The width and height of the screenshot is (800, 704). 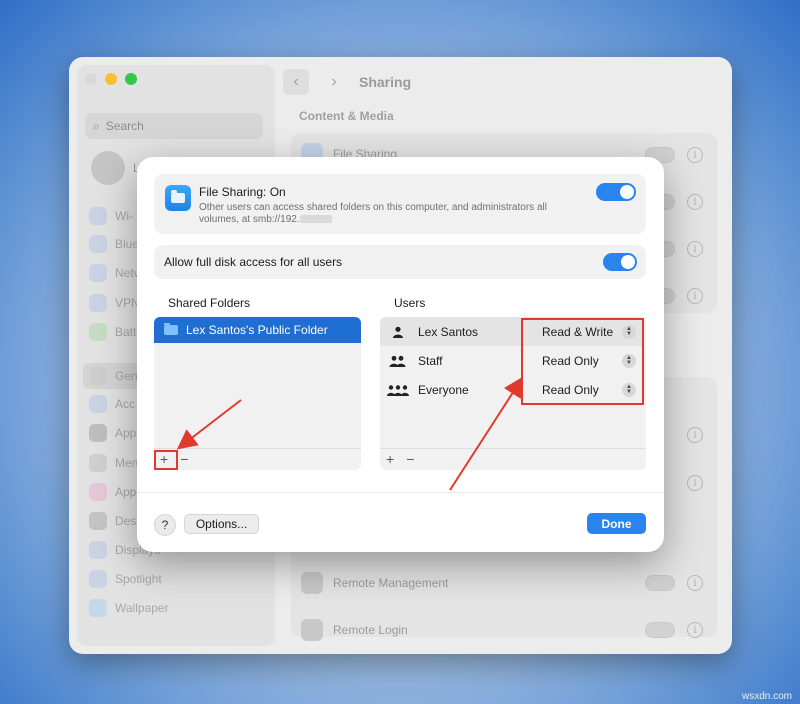 What do you see at coordinates (209, 303) in the screenshot?
I see `shared-folders-header: Shared Folders` at bounding box center [209, 303].